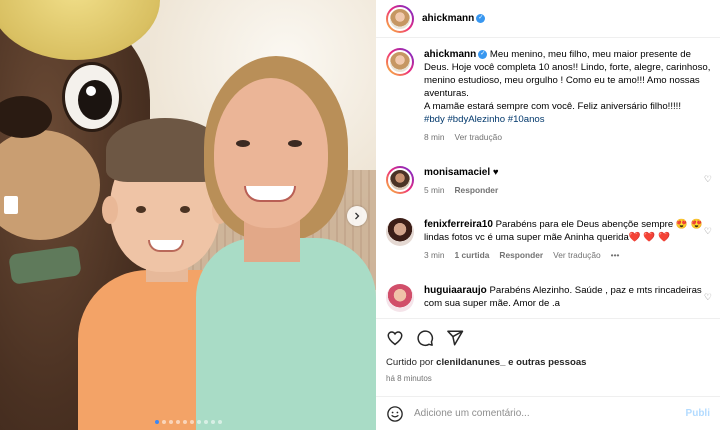 This screenshot has width=720, height=430. I want to click on mascot-eye-shine, so click(91, 91).